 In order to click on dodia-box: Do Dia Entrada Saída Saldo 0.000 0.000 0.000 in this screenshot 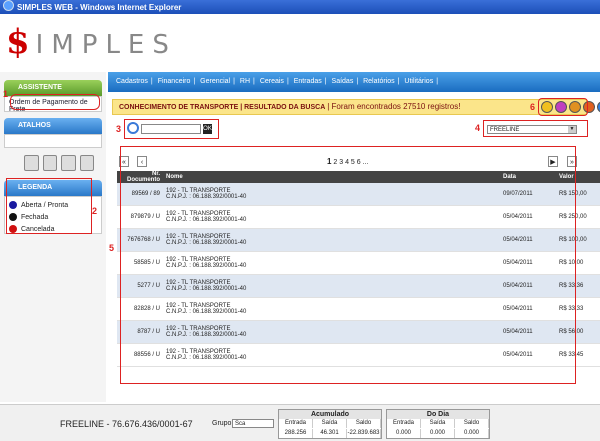, I will do `click(438, 424)`.